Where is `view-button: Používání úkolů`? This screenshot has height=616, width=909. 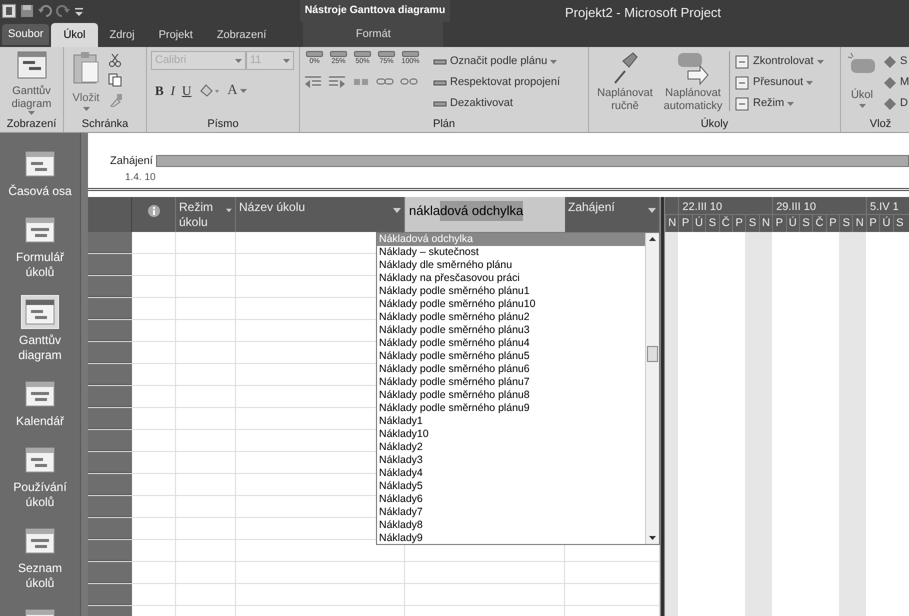
view-button: Používání úkolů is located at coordinates (40, 477).